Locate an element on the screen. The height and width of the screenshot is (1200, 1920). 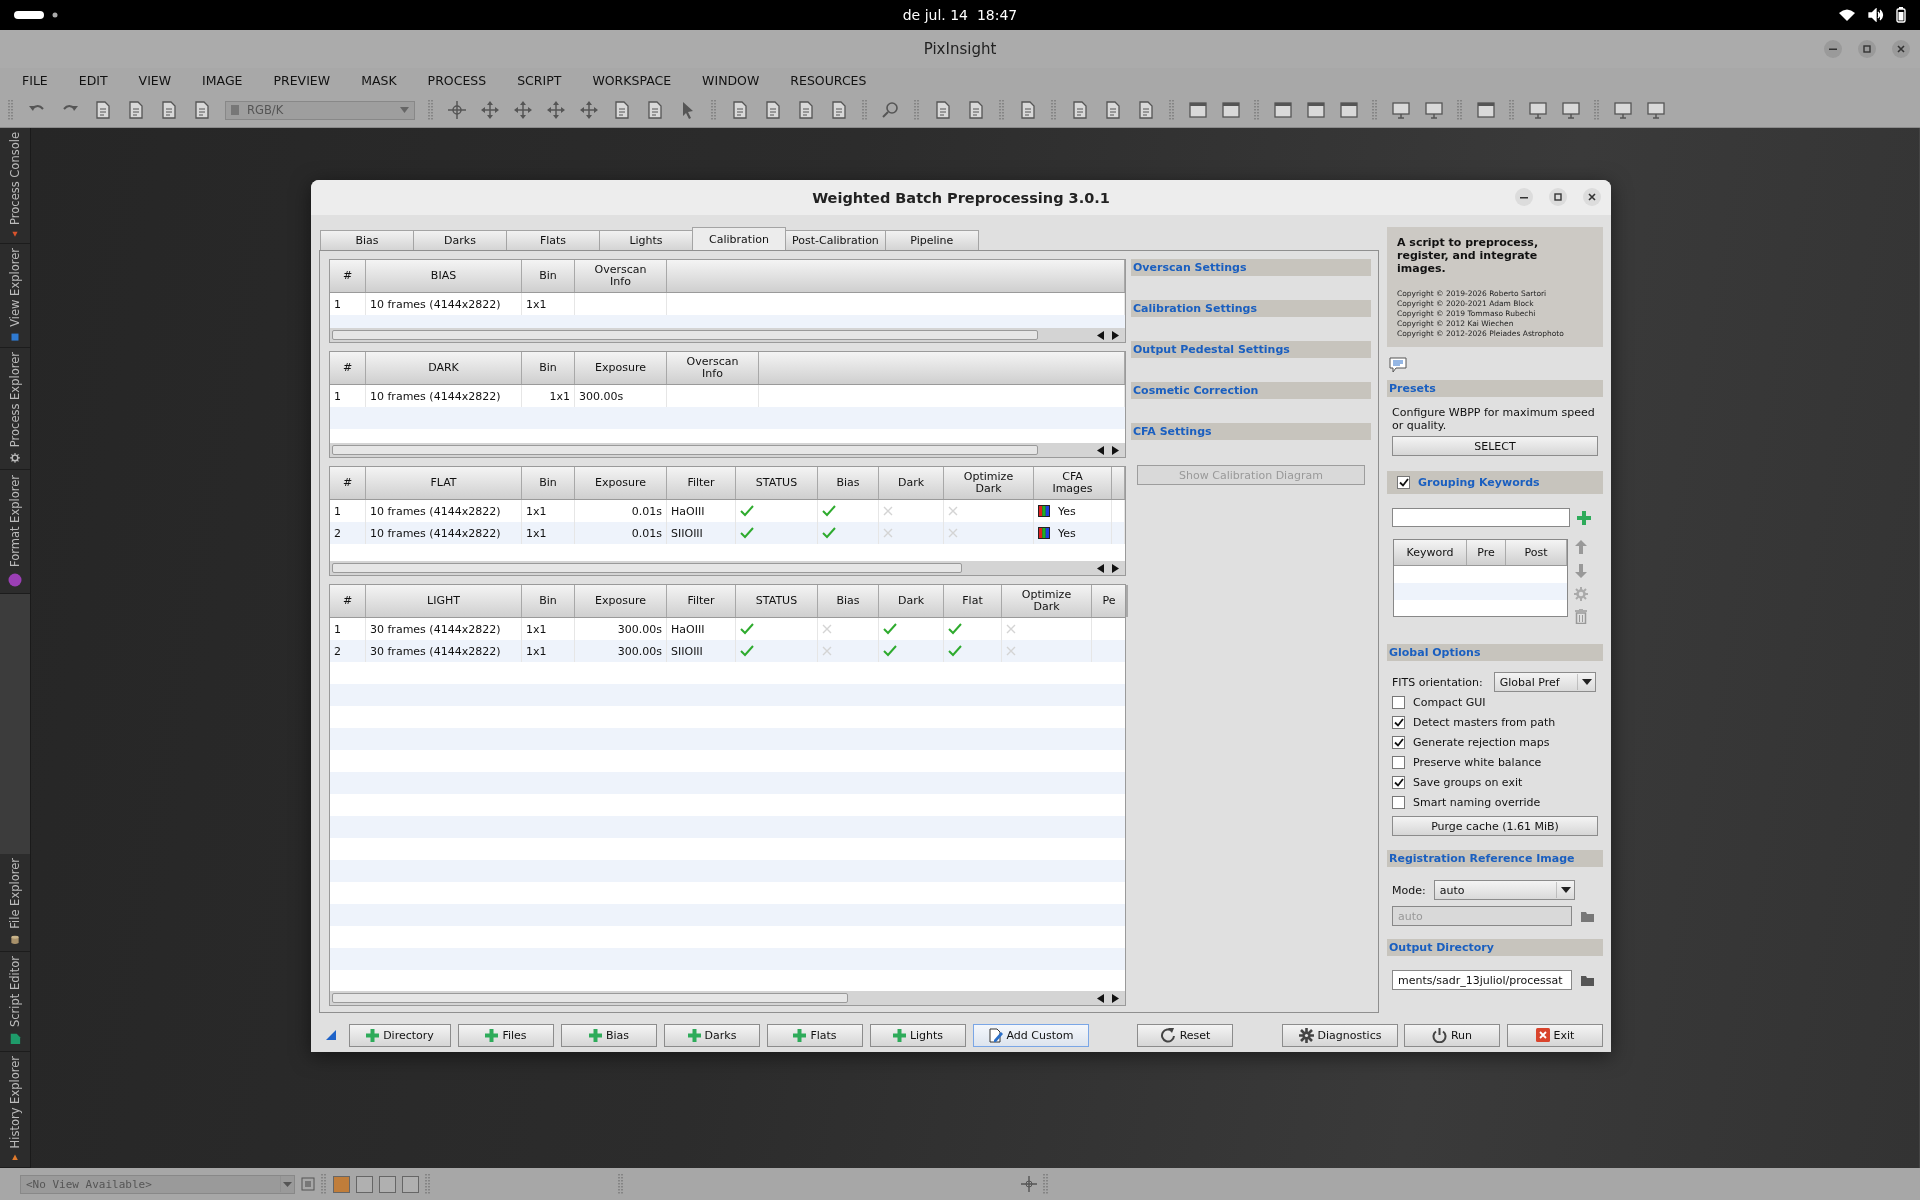
crosshair-icon is located at coordinates (1029, 1184).